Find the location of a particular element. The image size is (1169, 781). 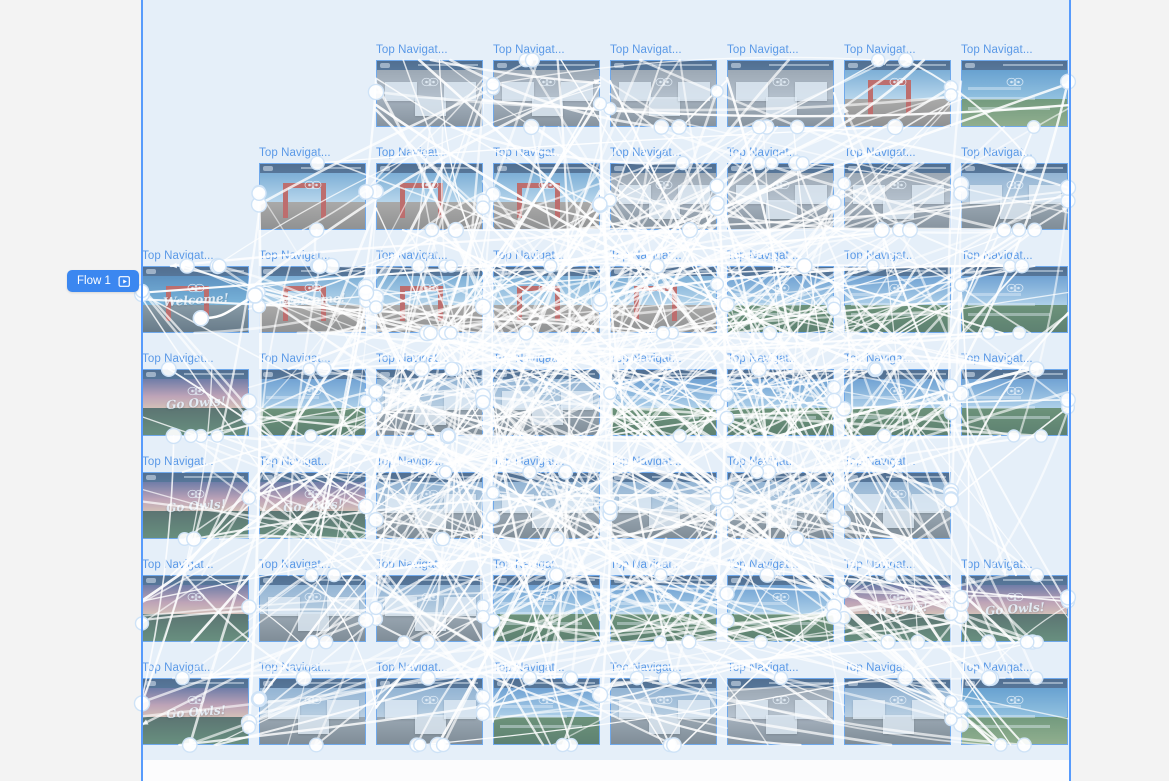

selection-edge-right is located at coordinates (1070, 390).